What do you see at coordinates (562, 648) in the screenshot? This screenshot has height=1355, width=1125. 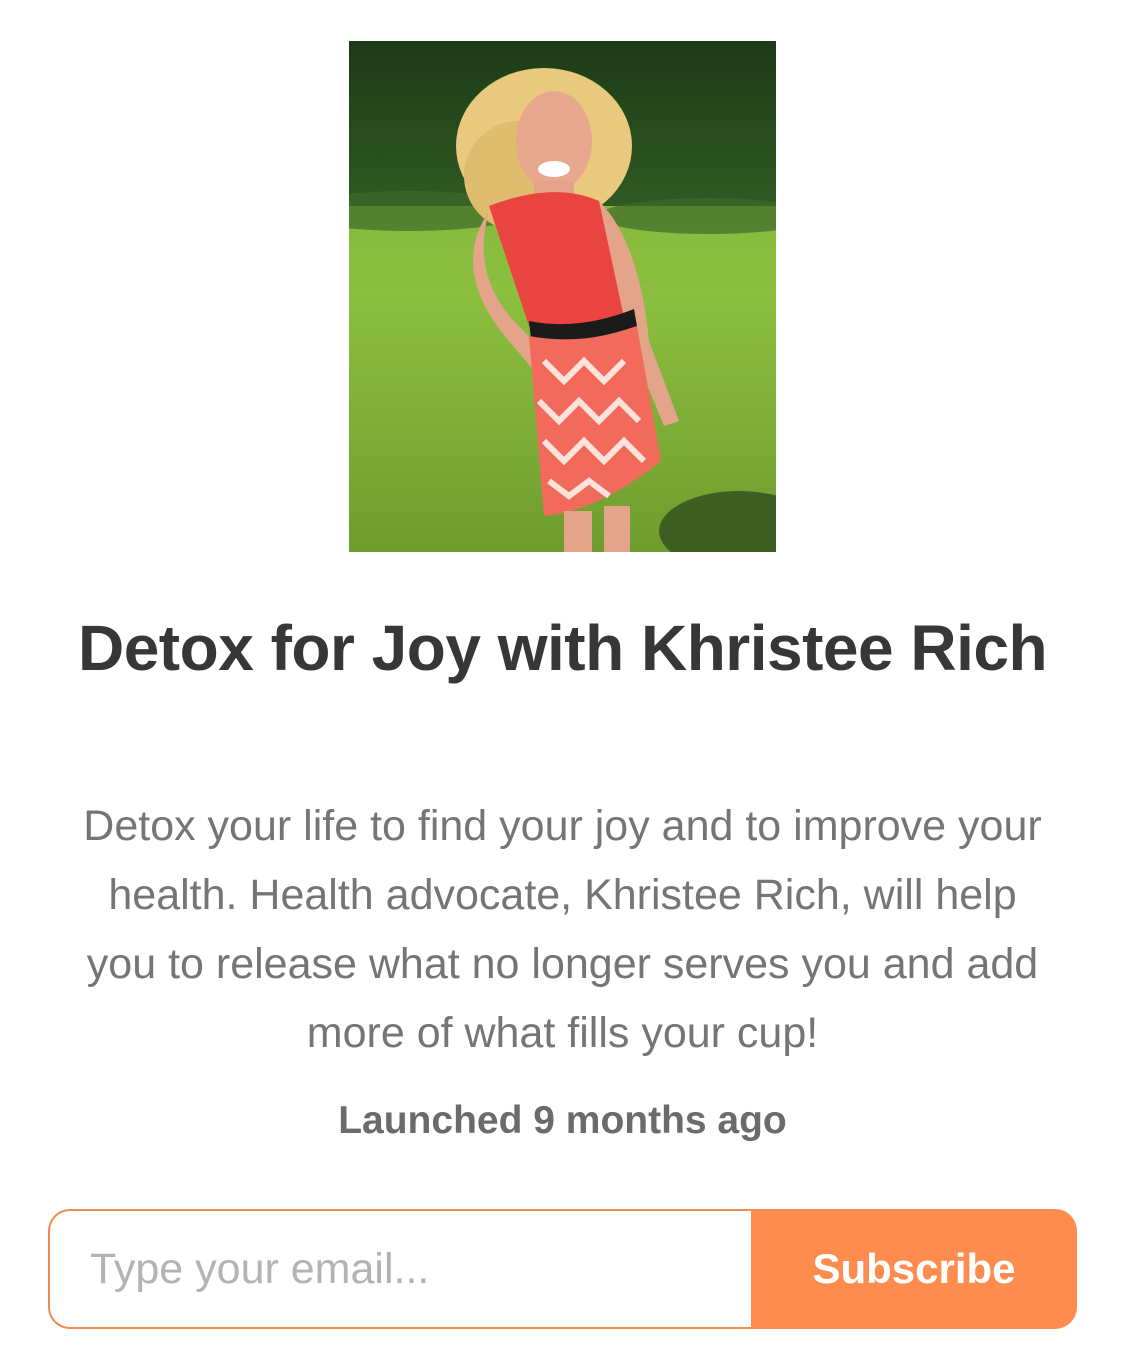 I see `podcast-title: Detox for Joy with Khristee Rich` at bounding box center [562, 648].